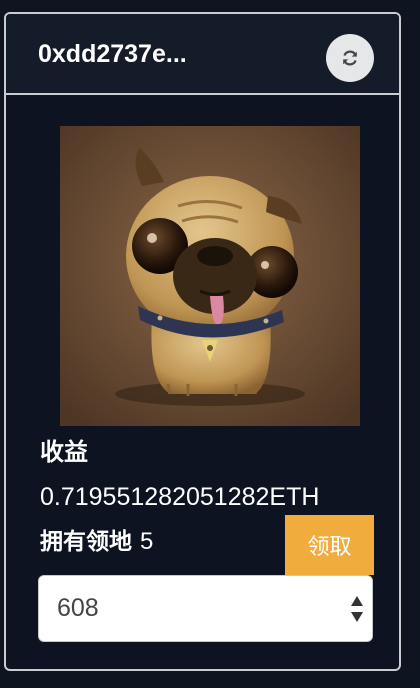 This screenshot has height=688, width=420. What do you see at coordinates (86, 542) in the screenshot?
I see `owned-lands-label: 拥有领地` at bounding box center [86, 542].